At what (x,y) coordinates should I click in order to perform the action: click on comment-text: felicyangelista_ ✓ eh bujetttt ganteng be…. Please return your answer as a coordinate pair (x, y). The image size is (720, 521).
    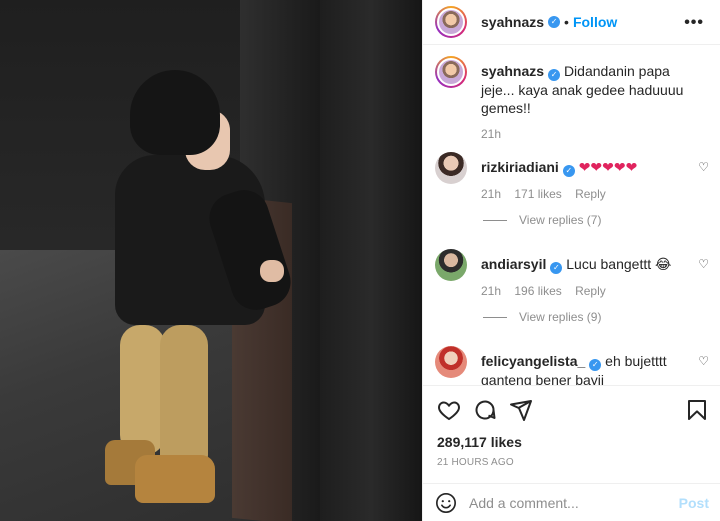
    Looking at the image, I should click on (593, 366).